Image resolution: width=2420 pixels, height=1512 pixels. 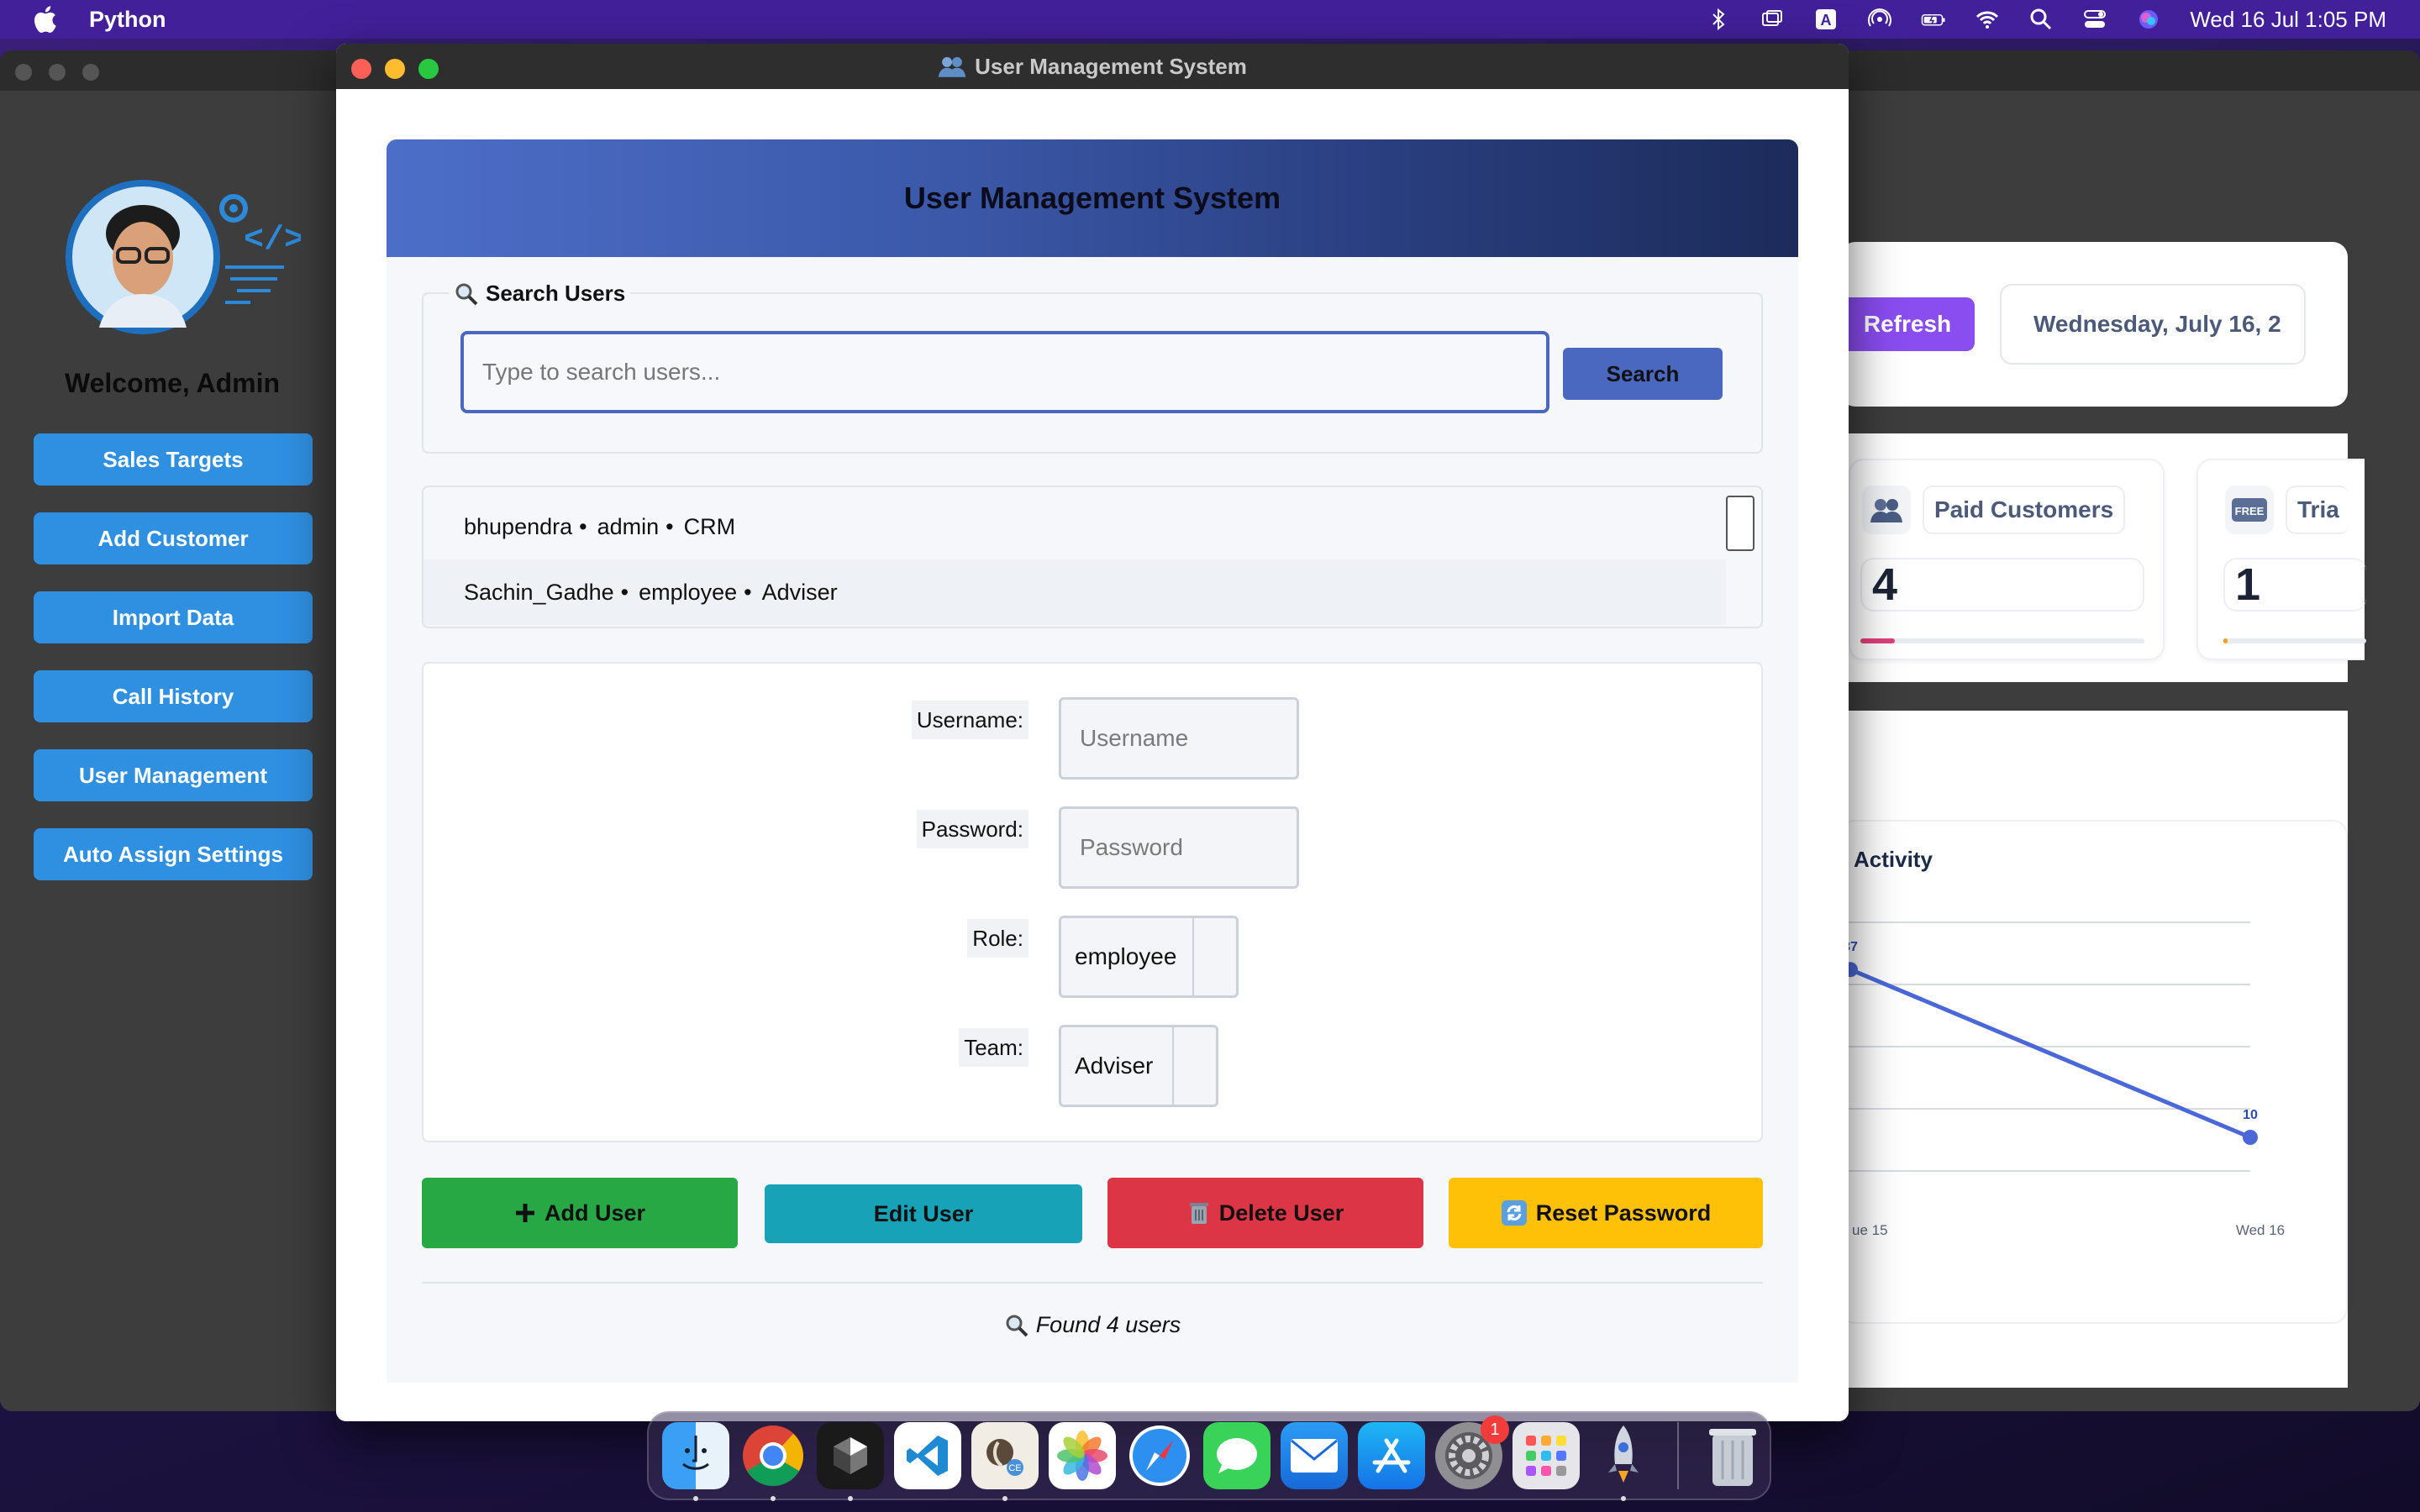 I want to click on import-data-button: Import Data, so click(x=173, y=617).